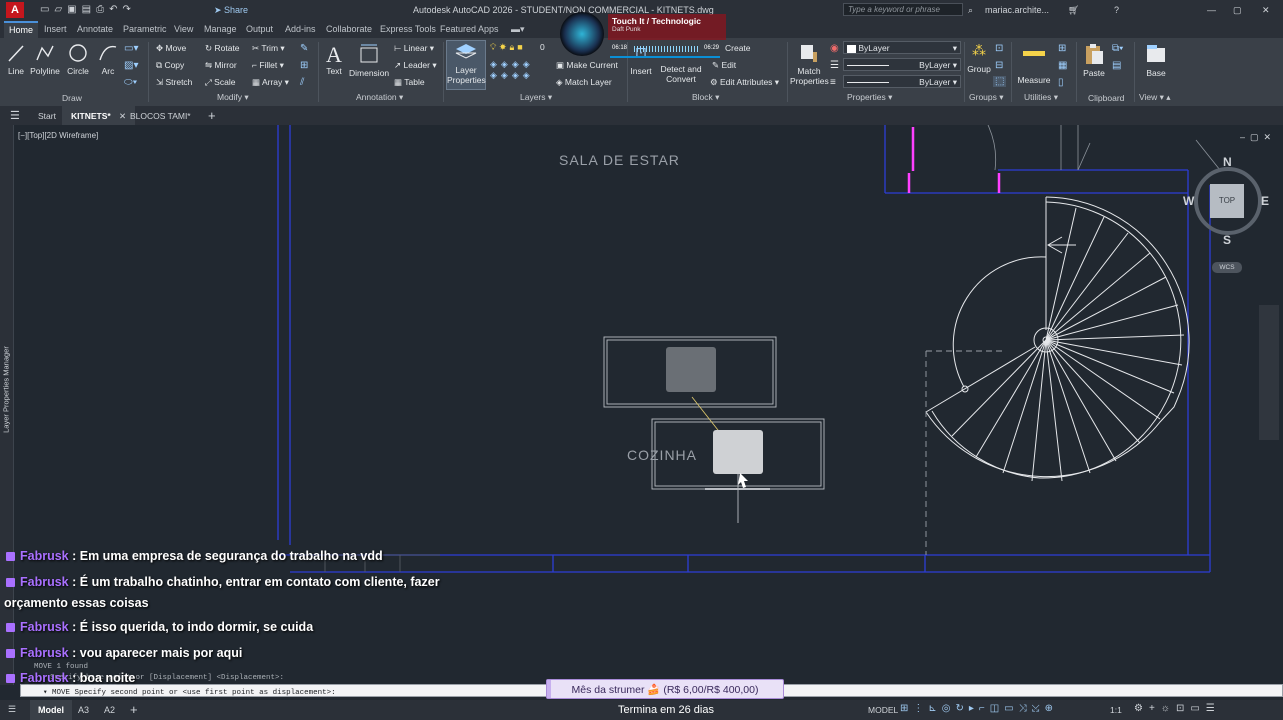  Describe the element at coordinates (681, 69) in the screenshot. I see `detect-convert-button: Detect and Convert` at that location.